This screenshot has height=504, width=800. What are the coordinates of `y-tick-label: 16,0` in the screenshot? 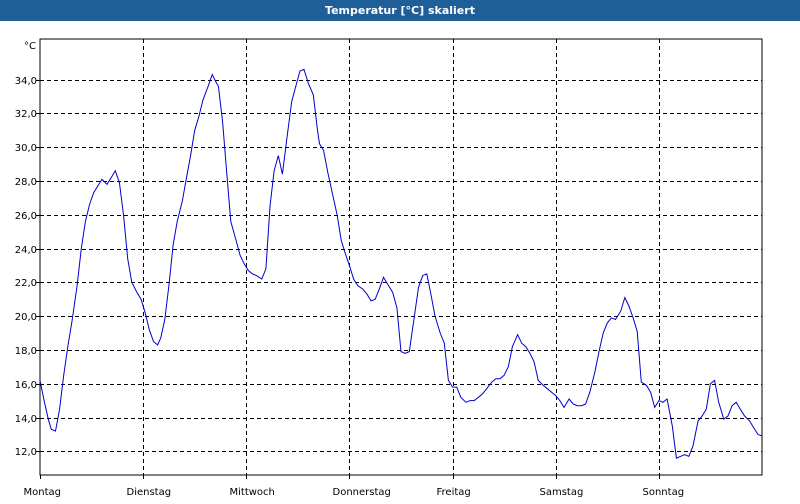 It's located at (26, 385).